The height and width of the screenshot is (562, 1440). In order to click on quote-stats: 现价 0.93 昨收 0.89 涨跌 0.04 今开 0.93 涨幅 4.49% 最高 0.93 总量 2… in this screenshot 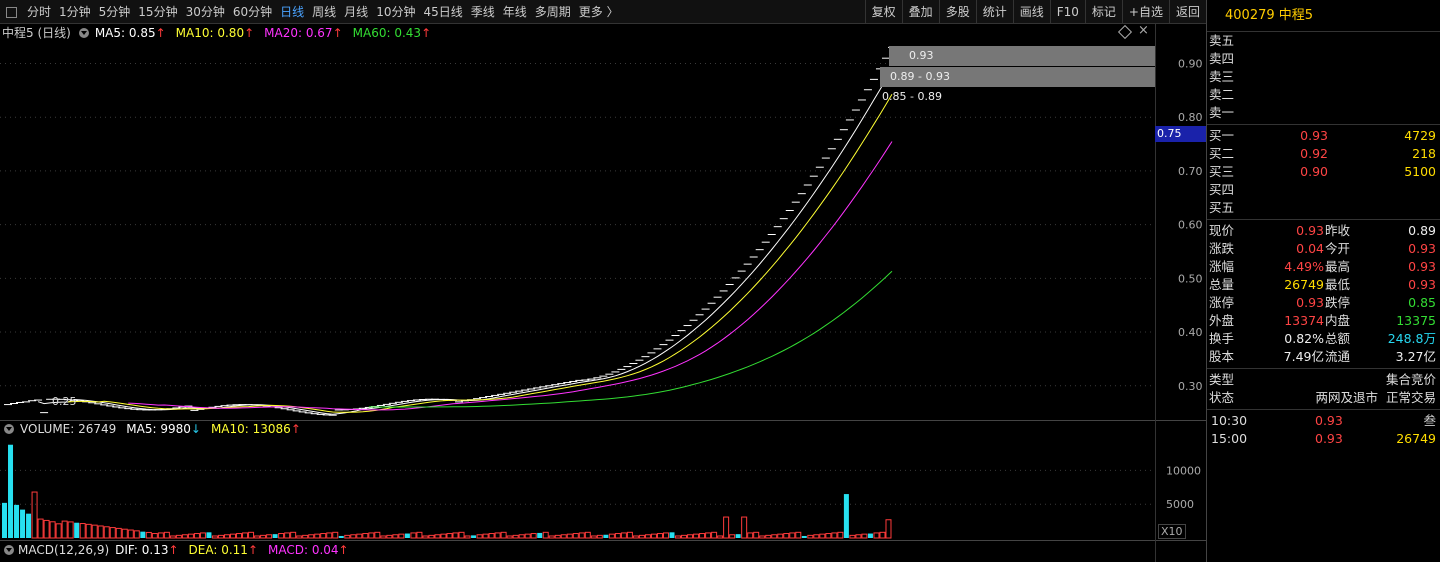, I will do `click(1323, 294)`.